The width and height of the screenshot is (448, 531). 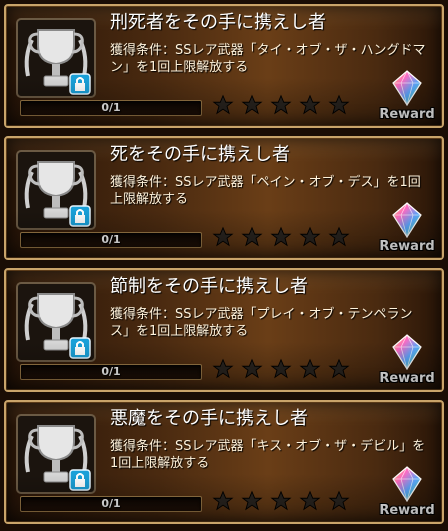 I want to click on achievement-title: 節制をその手に携えし者, so click(x=209, y=286).